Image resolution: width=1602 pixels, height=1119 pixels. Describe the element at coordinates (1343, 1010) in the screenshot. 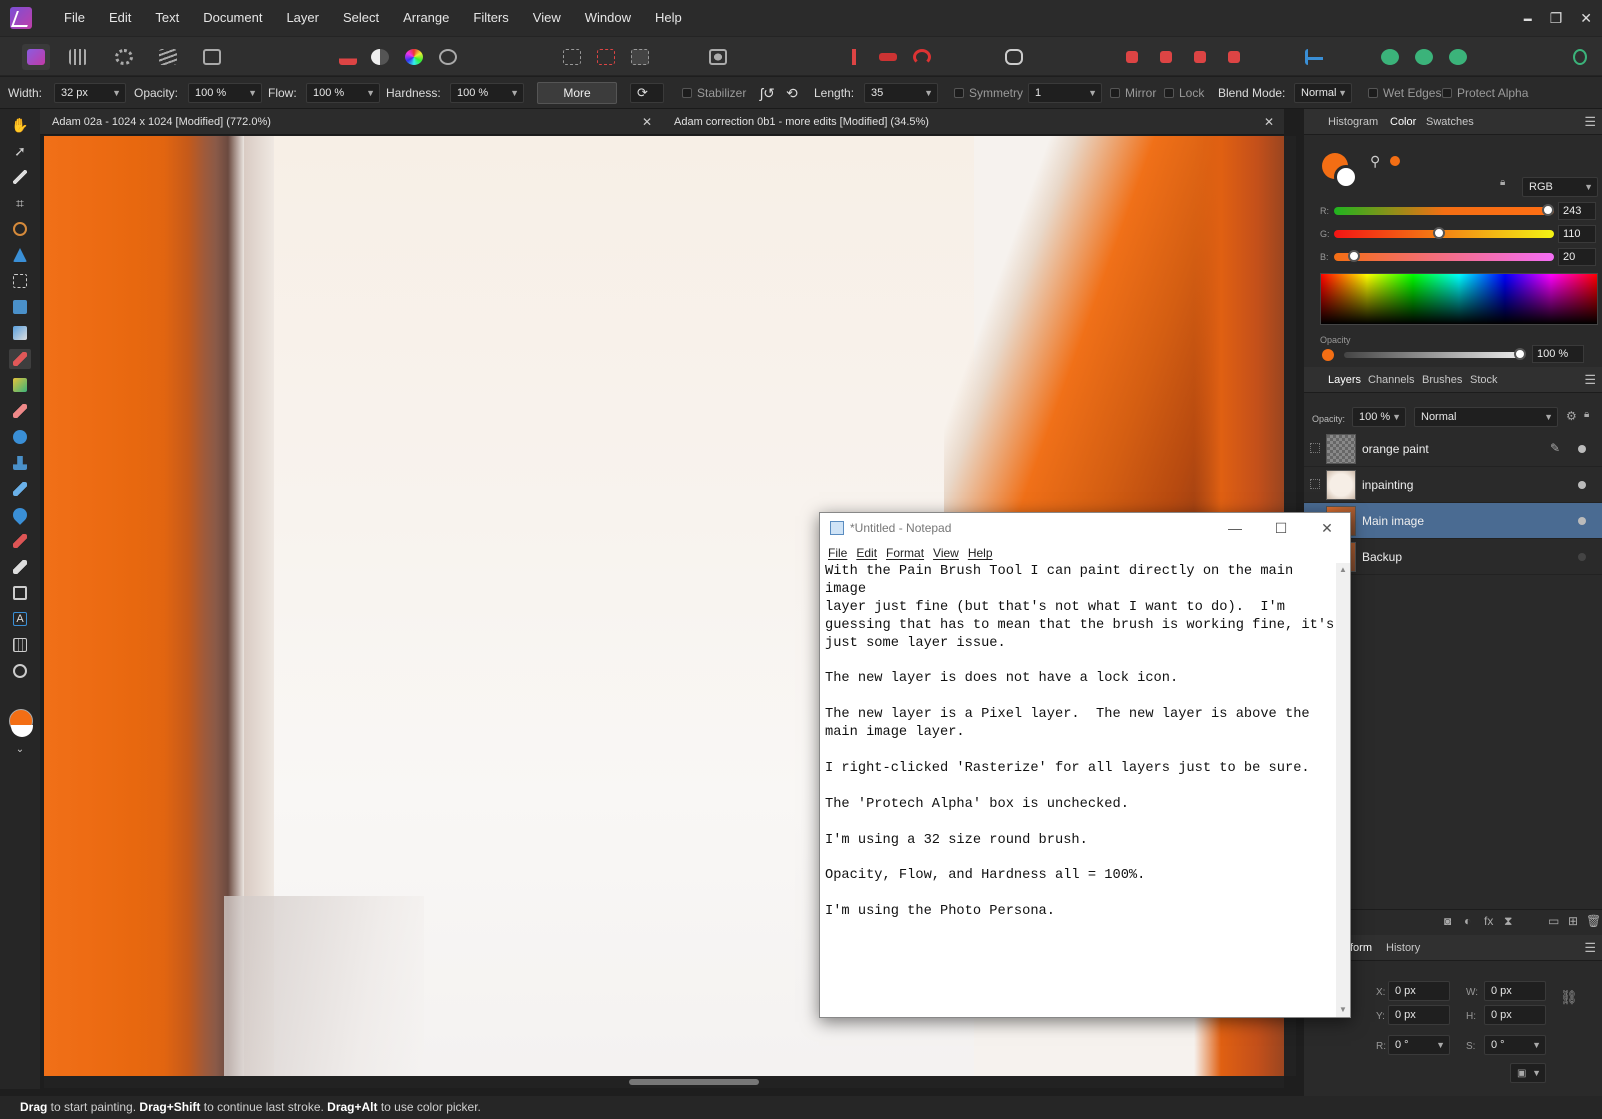

I see `scroll-down-icon: ▼` at that location.